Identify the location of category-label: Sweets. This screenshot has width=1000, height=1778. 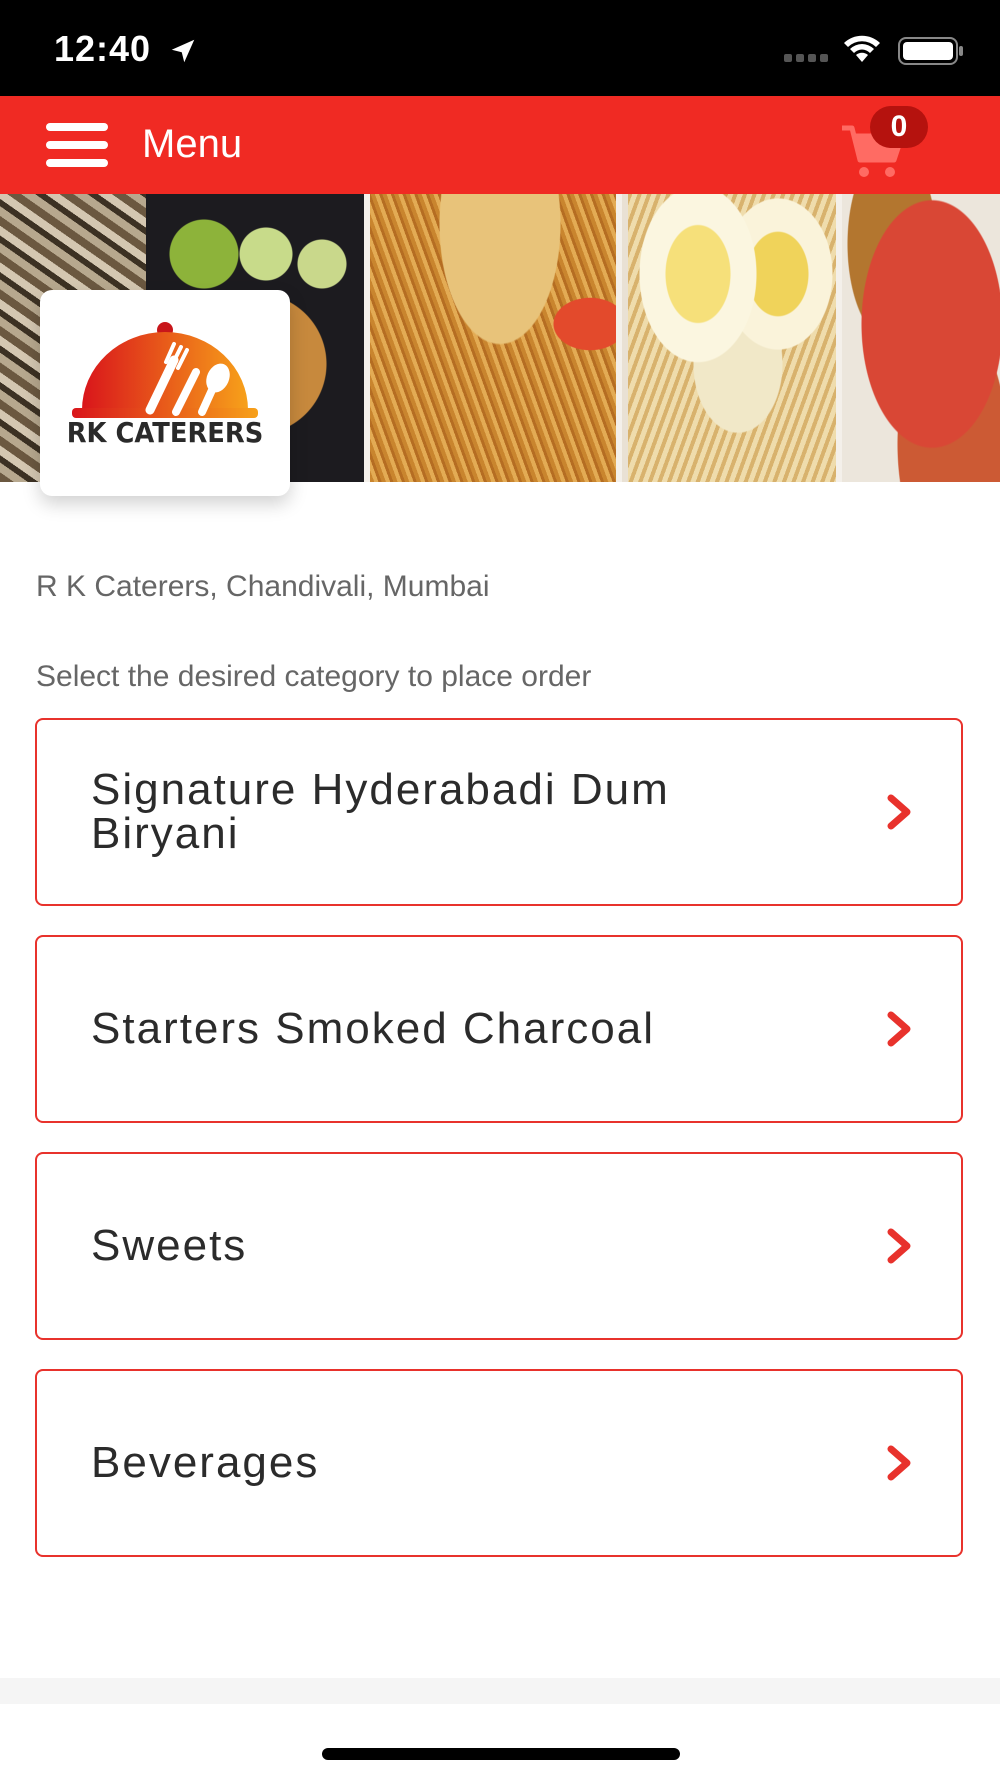
(169, 1245).